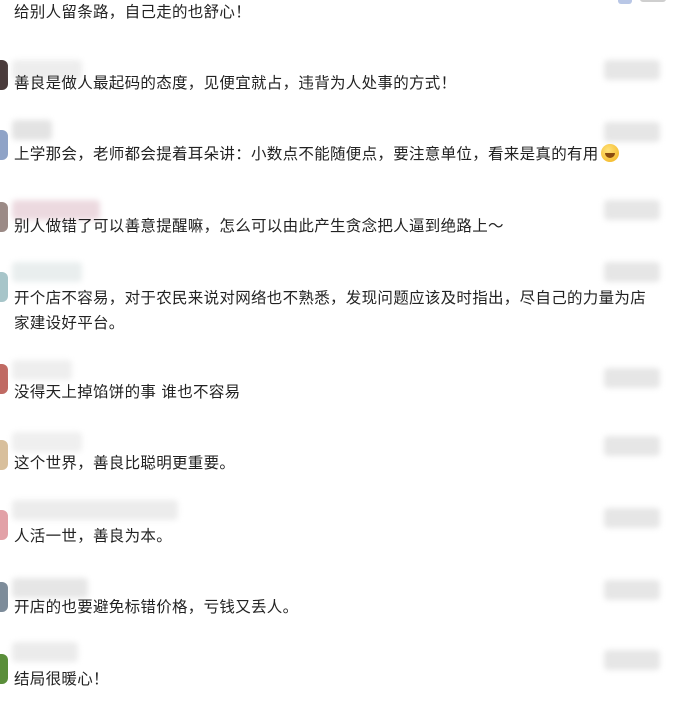  I want to click on comment-text: 这个世界，善良比聪明更重要。, so click(125, 463).